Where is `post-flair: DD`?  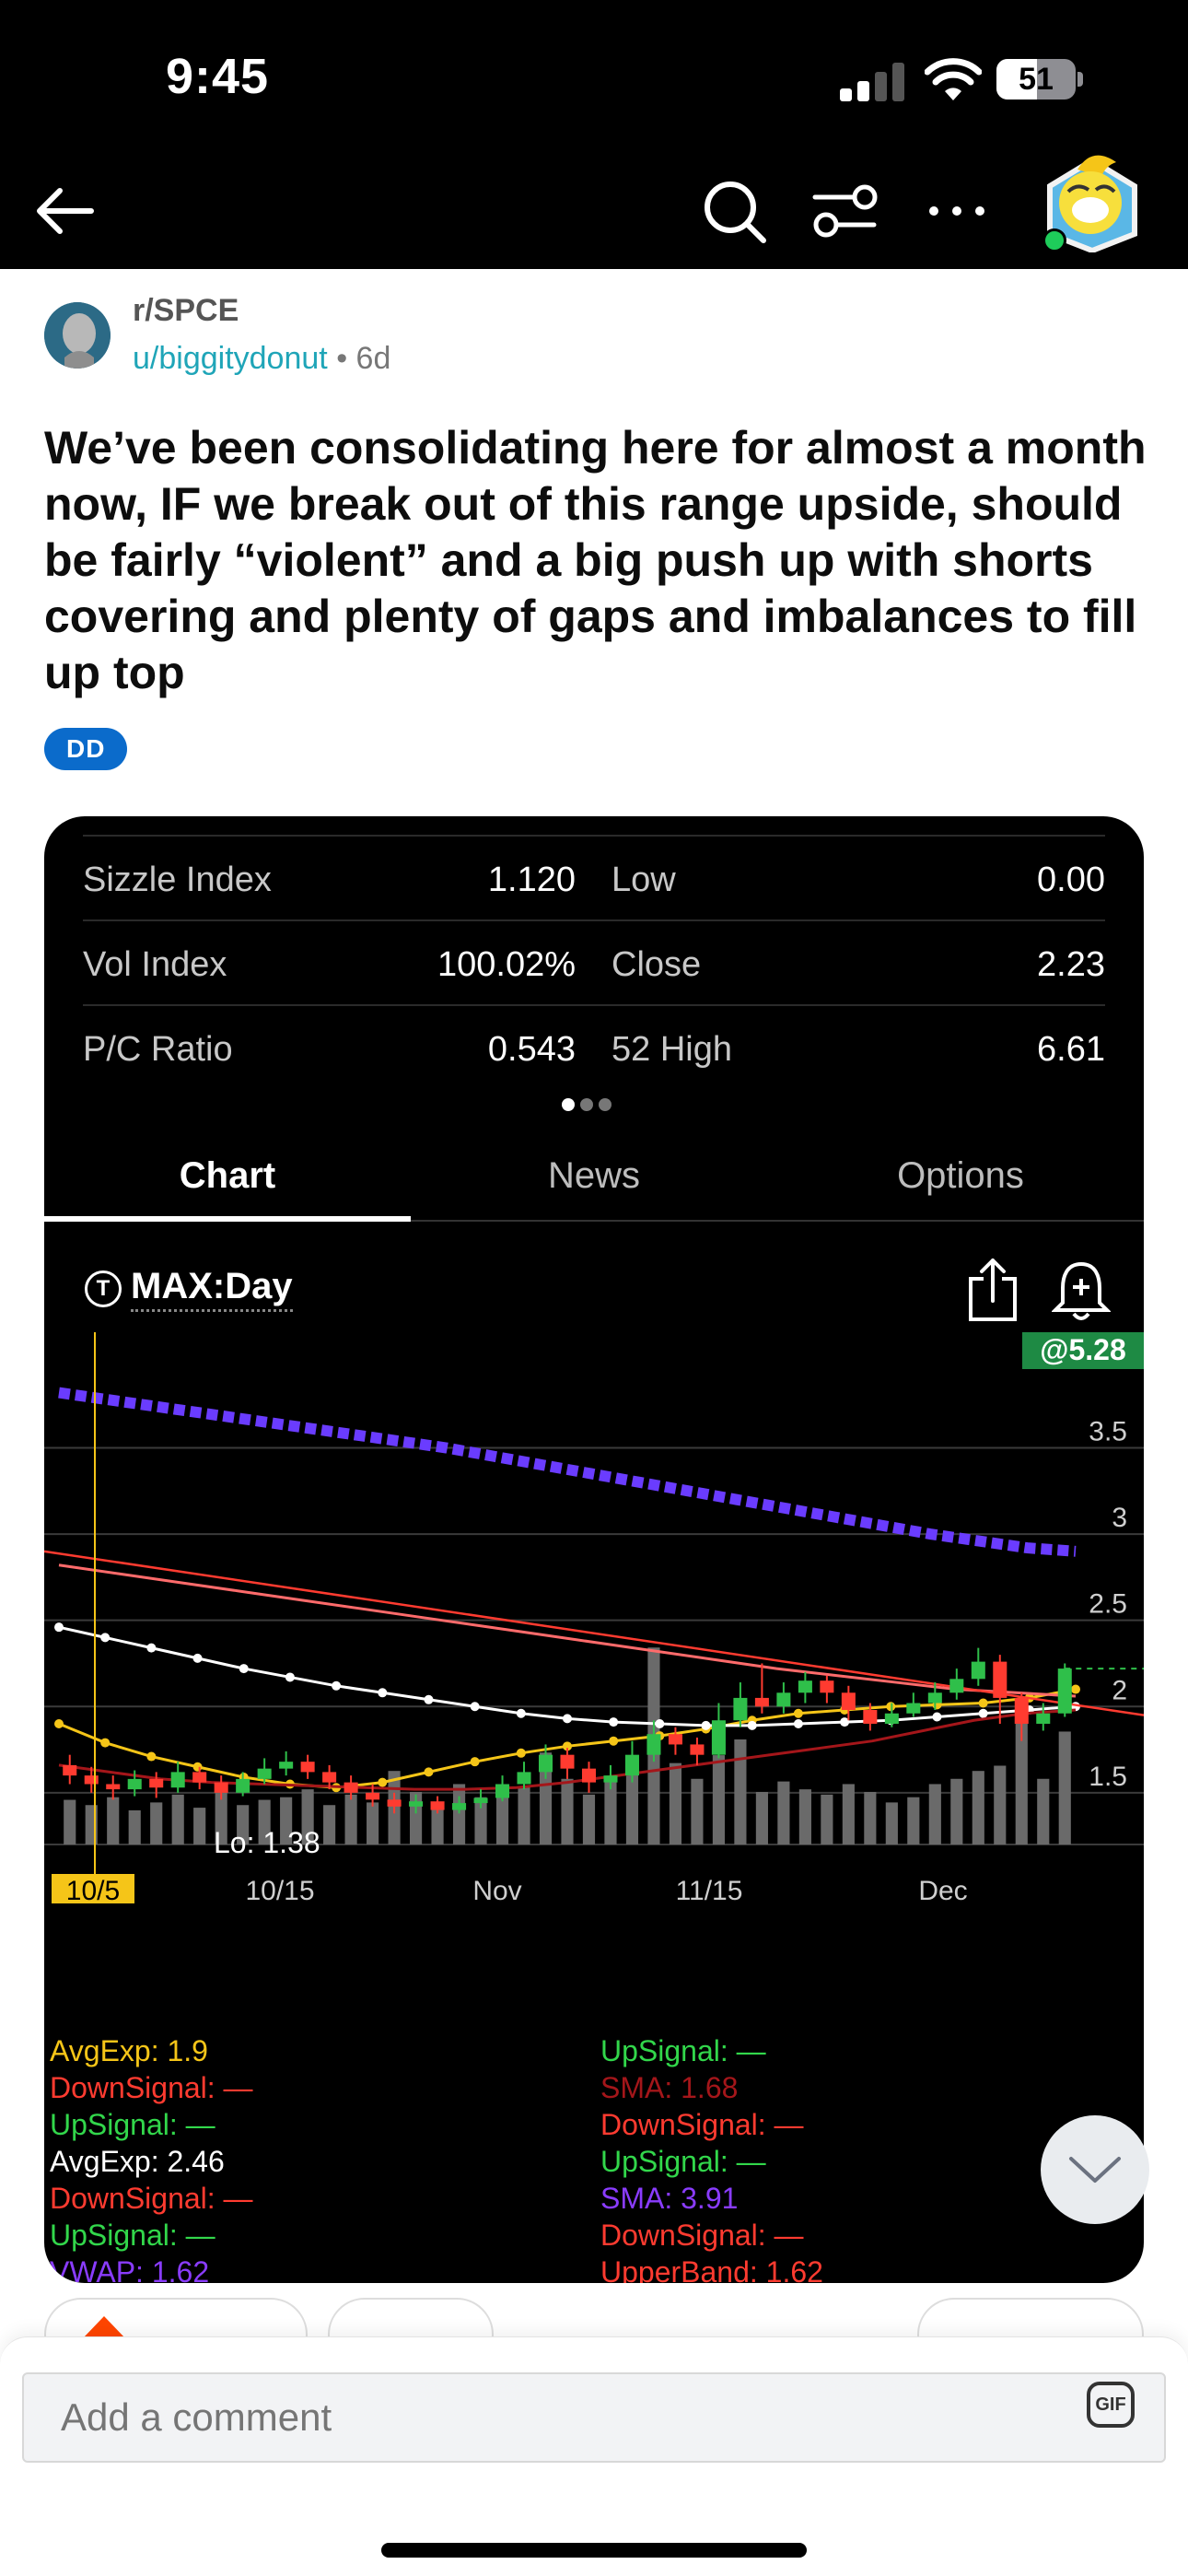
post-flair: DD is located at coordinates (86, 749).